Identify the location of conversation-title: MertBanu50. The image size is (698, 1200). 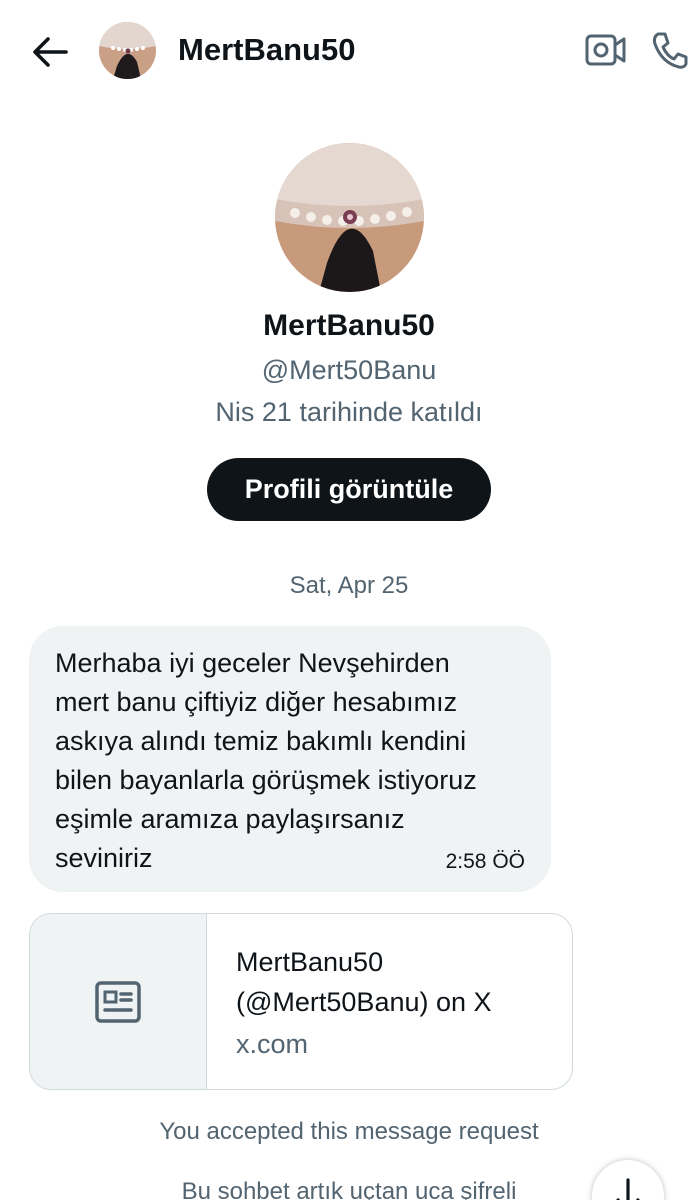
(267, 49).